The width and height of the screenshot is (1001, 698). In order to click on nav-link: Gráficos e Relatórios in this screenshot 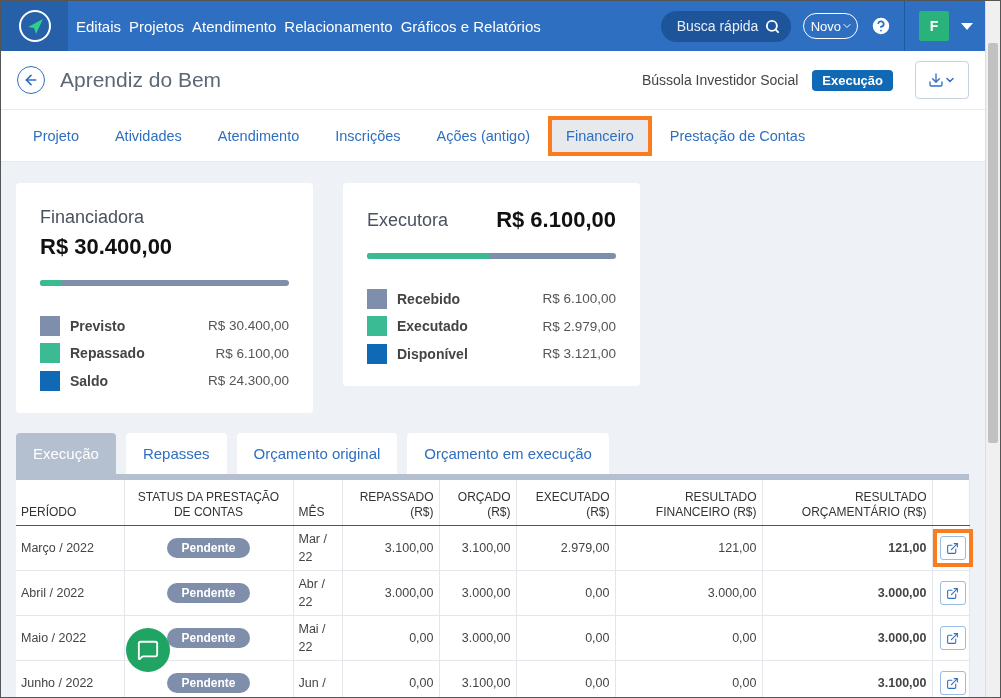, I will do `click(470, 26)`.